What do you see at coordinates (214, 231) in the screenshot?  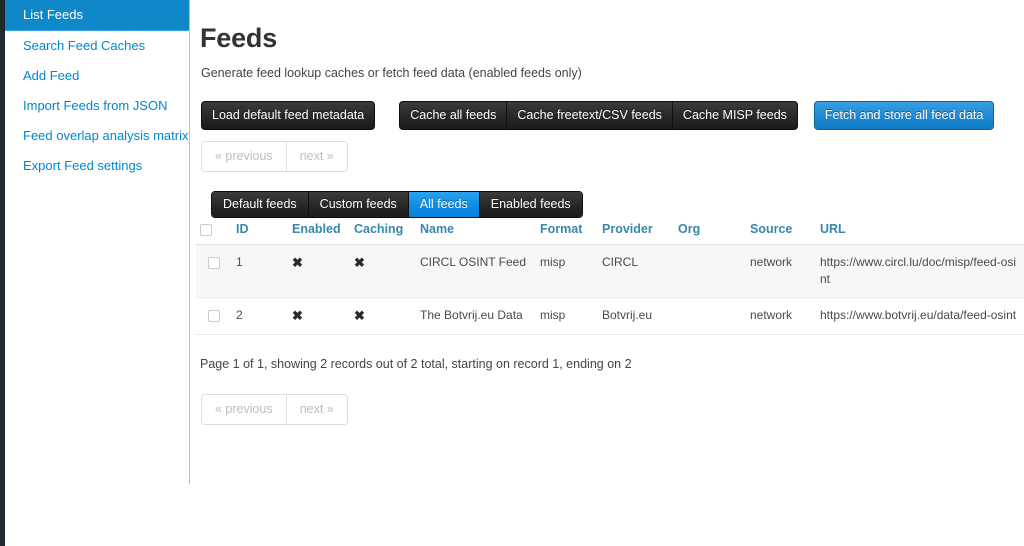 I see `column-select-all` at bounding box center [214, 231].